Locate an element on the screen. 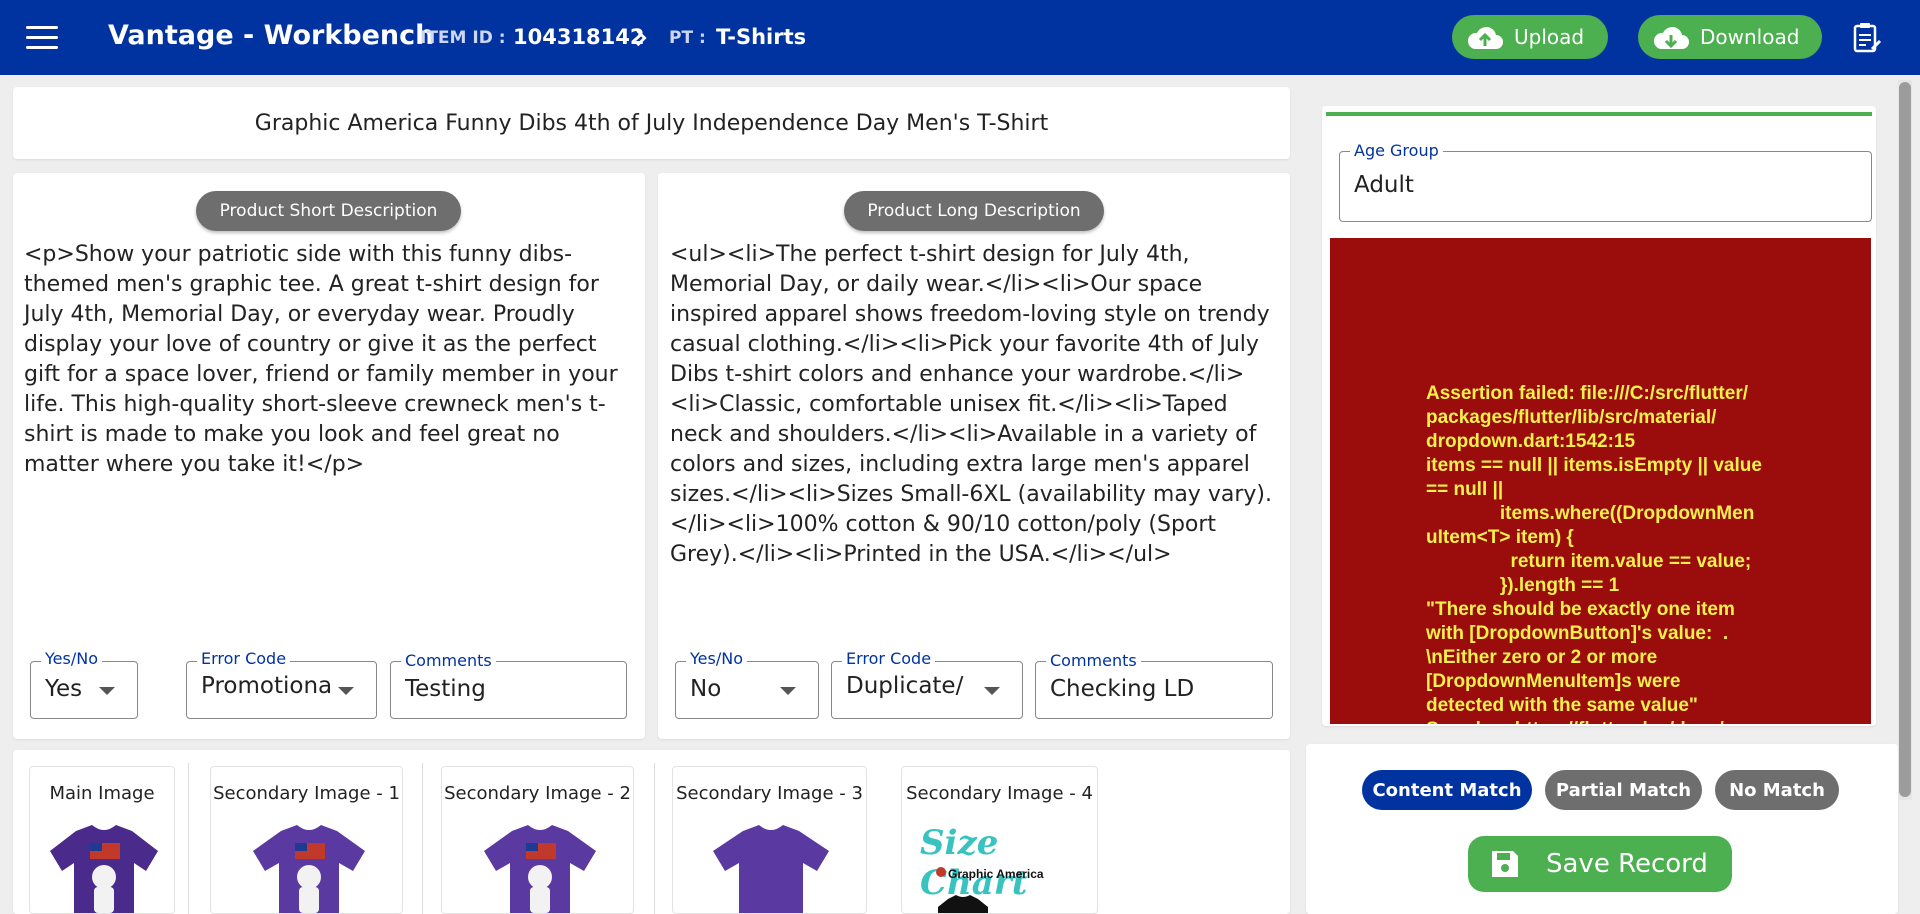 The image size is (1920, 914). partial-match-button: Partial Match is located at coordinates (1623, 790).